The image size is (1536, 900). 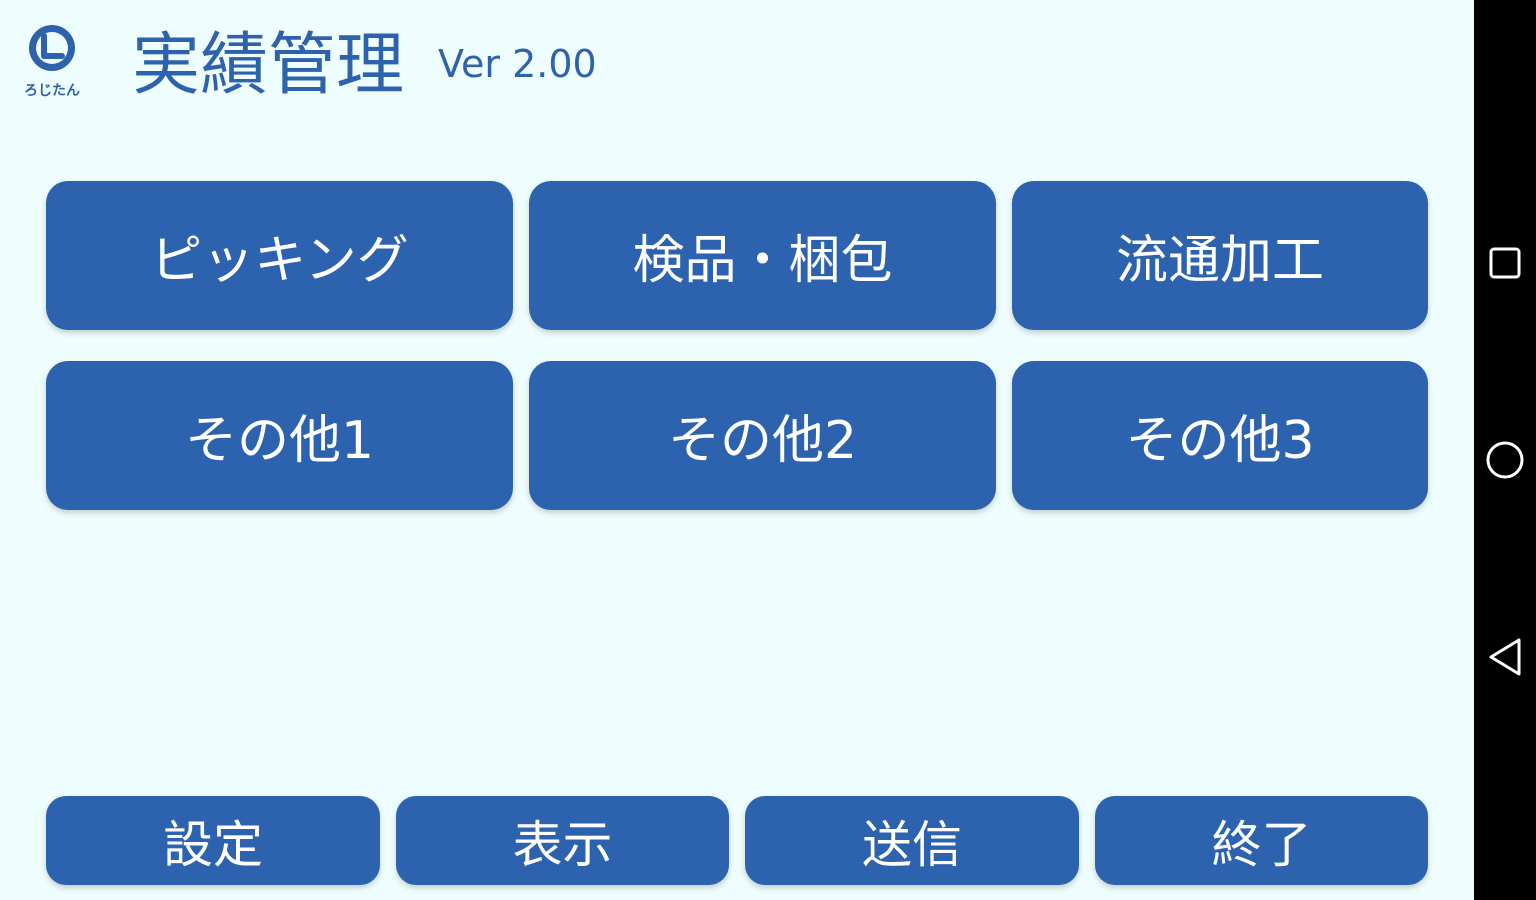 I want to click on exit-button: 終了, so click(x=1261, y=840).